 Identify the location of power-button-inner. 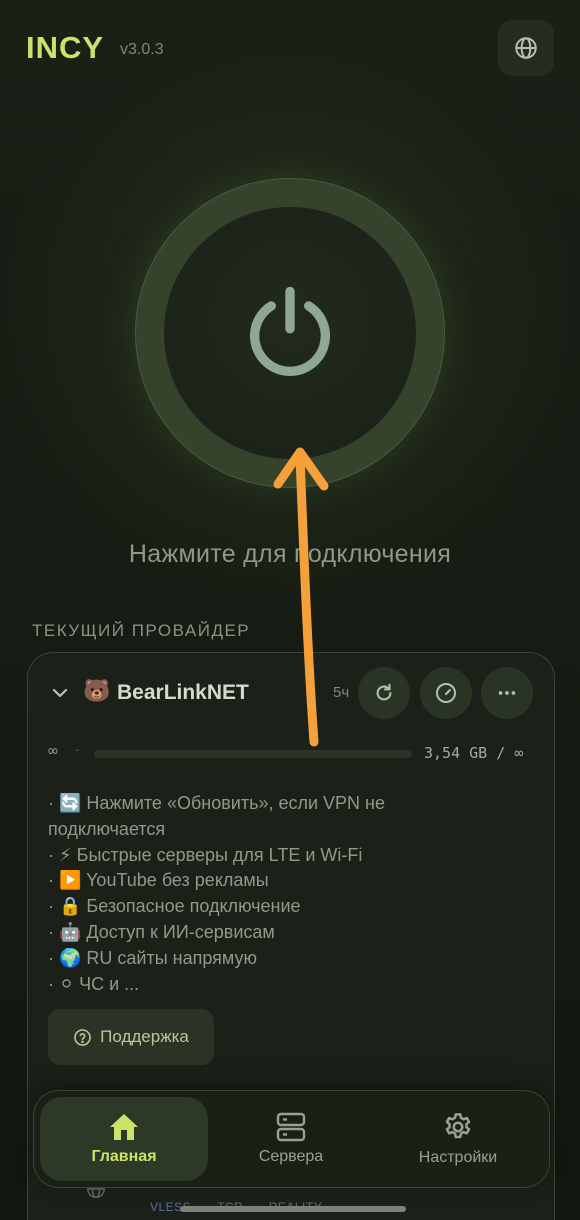
(290, 333).